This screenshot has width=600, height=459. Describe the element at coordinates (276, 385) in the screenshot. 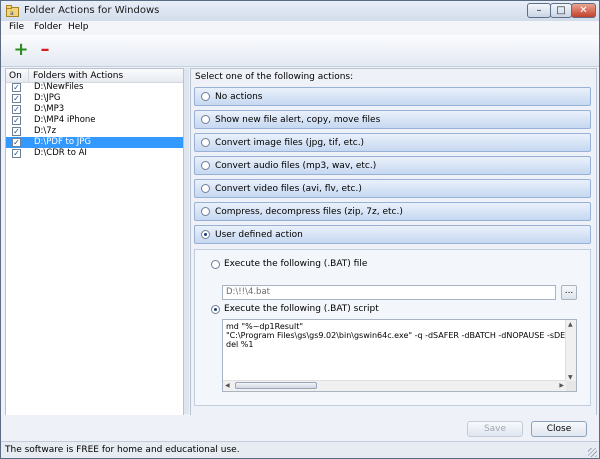

I see `horizontal-scroll-thumb` at that location.